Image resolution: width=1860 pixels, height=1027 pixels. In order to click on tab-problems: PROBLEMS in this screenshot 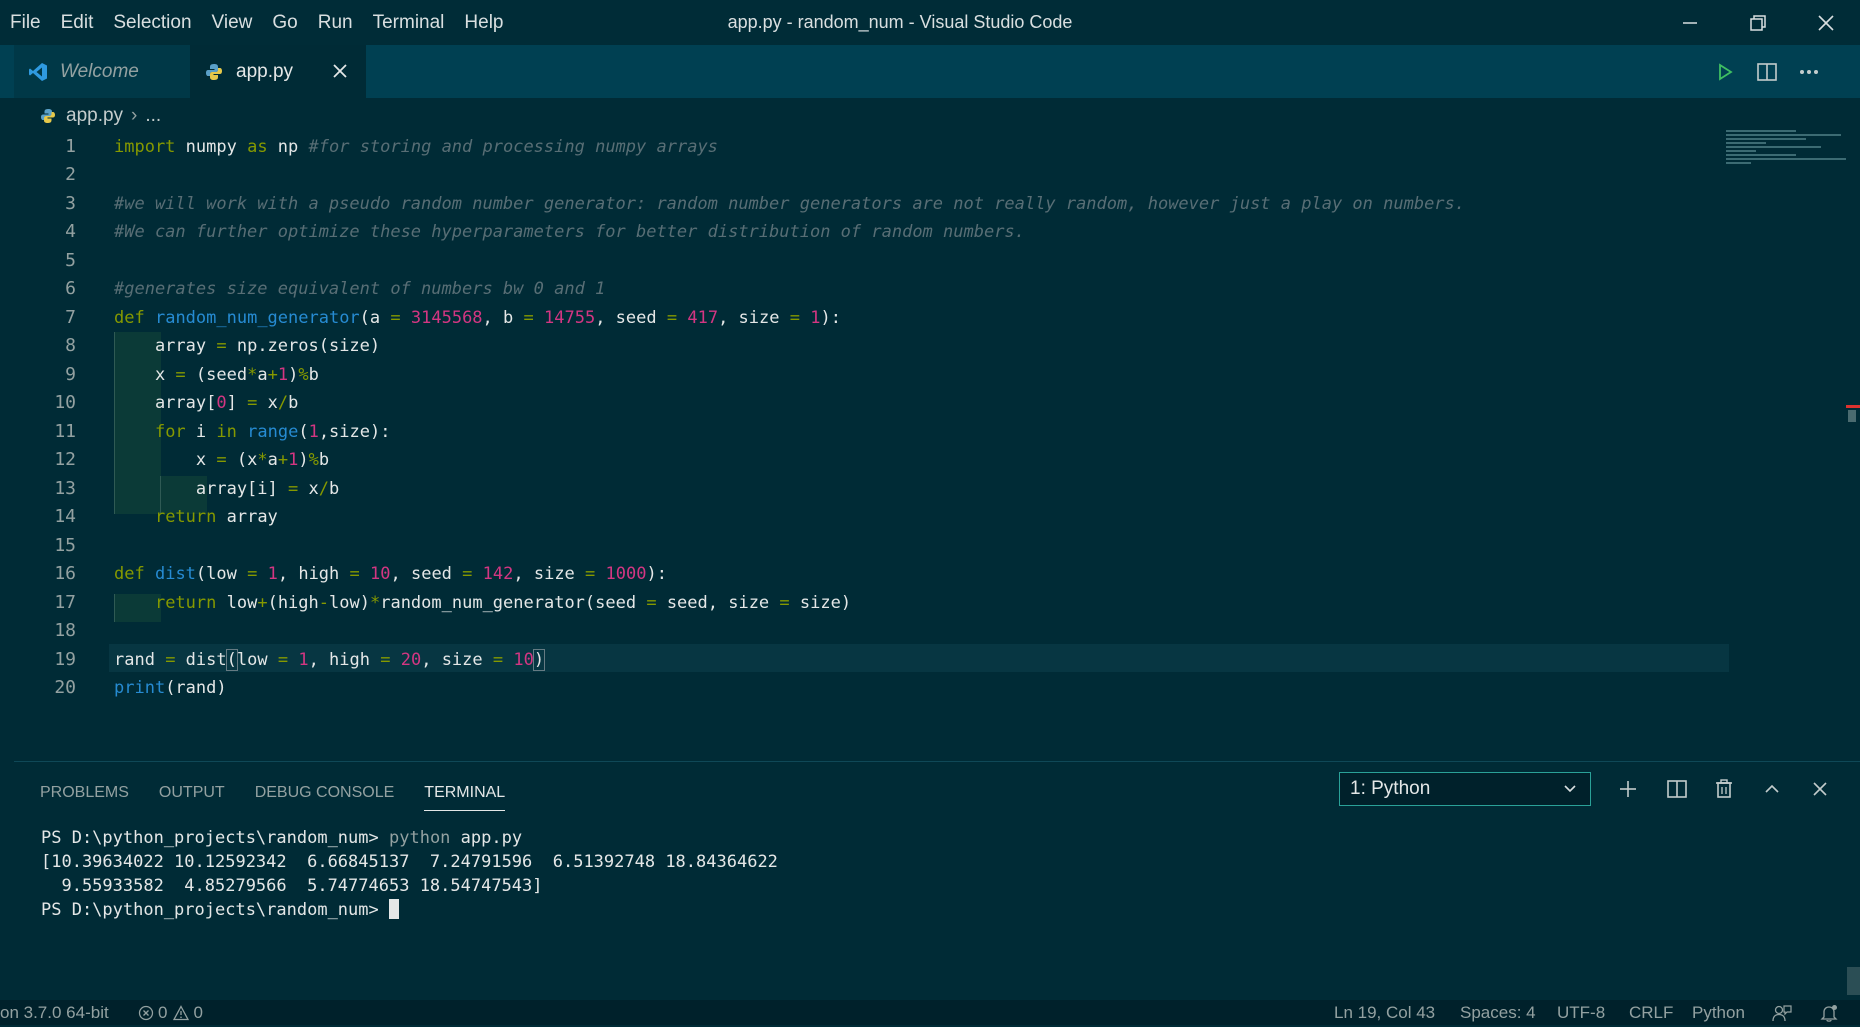, I will do `click(84, 795)`.